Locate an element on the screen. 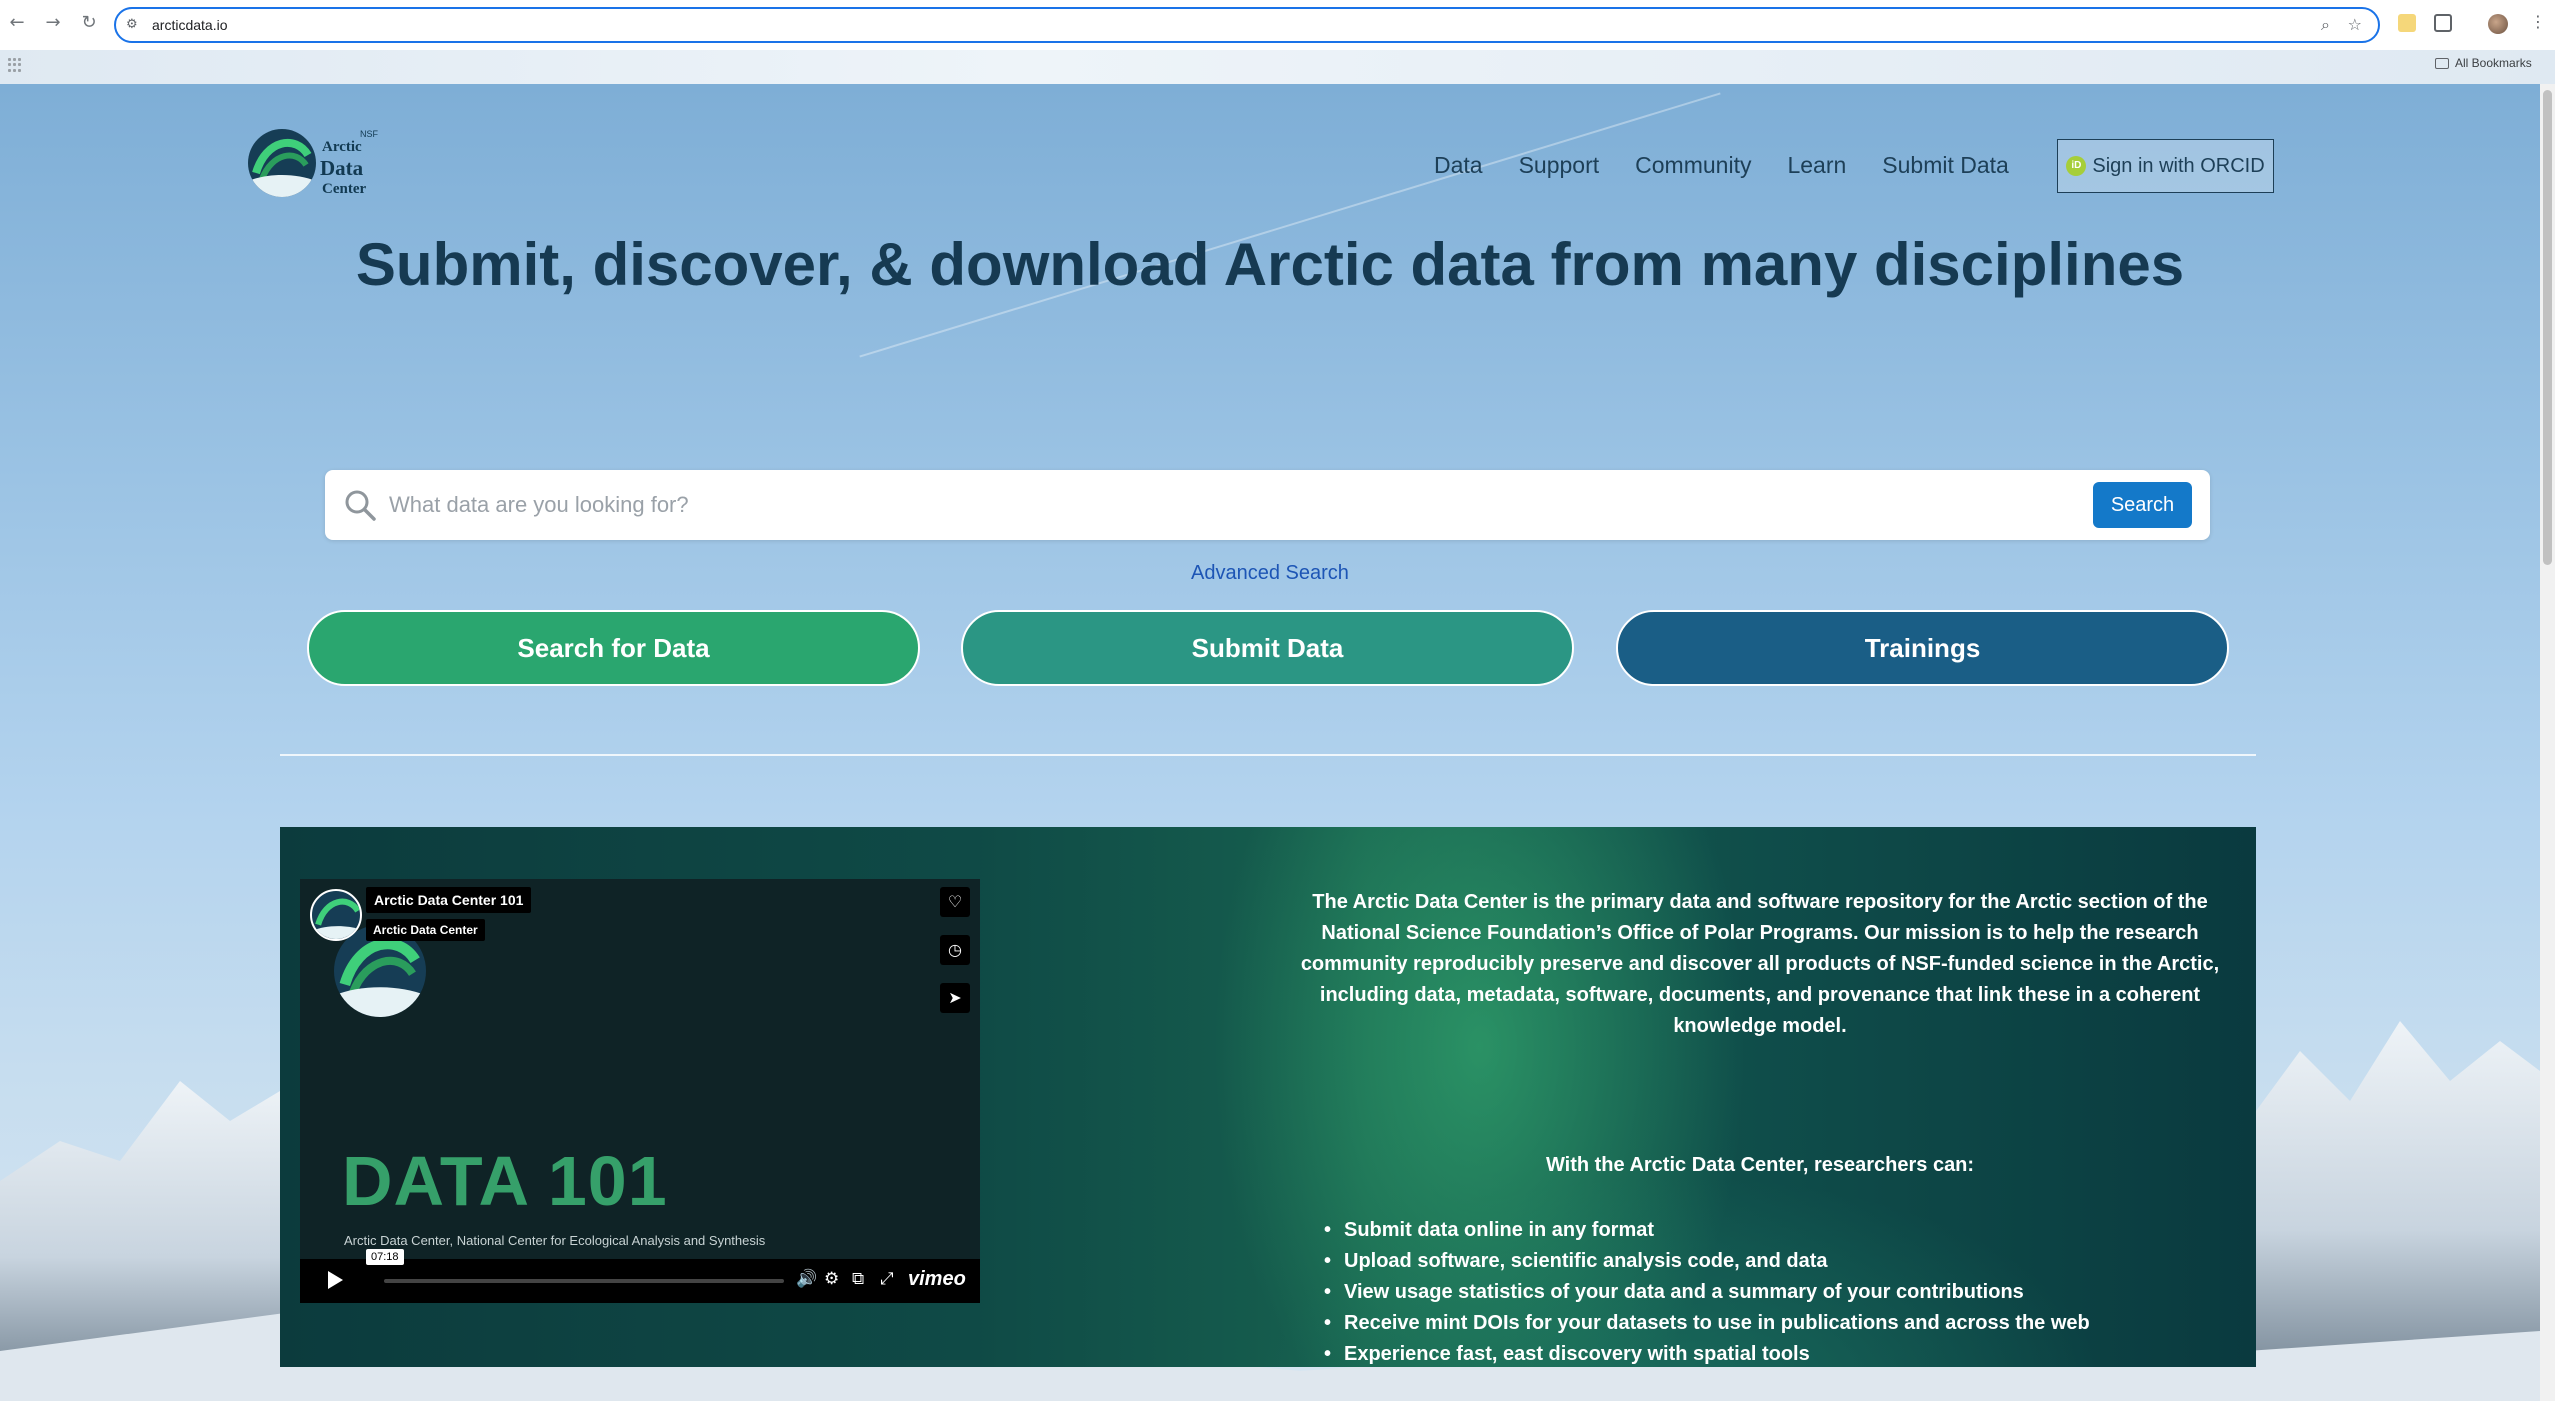  logo-line-3: Center is located at coordinates (344, 189).